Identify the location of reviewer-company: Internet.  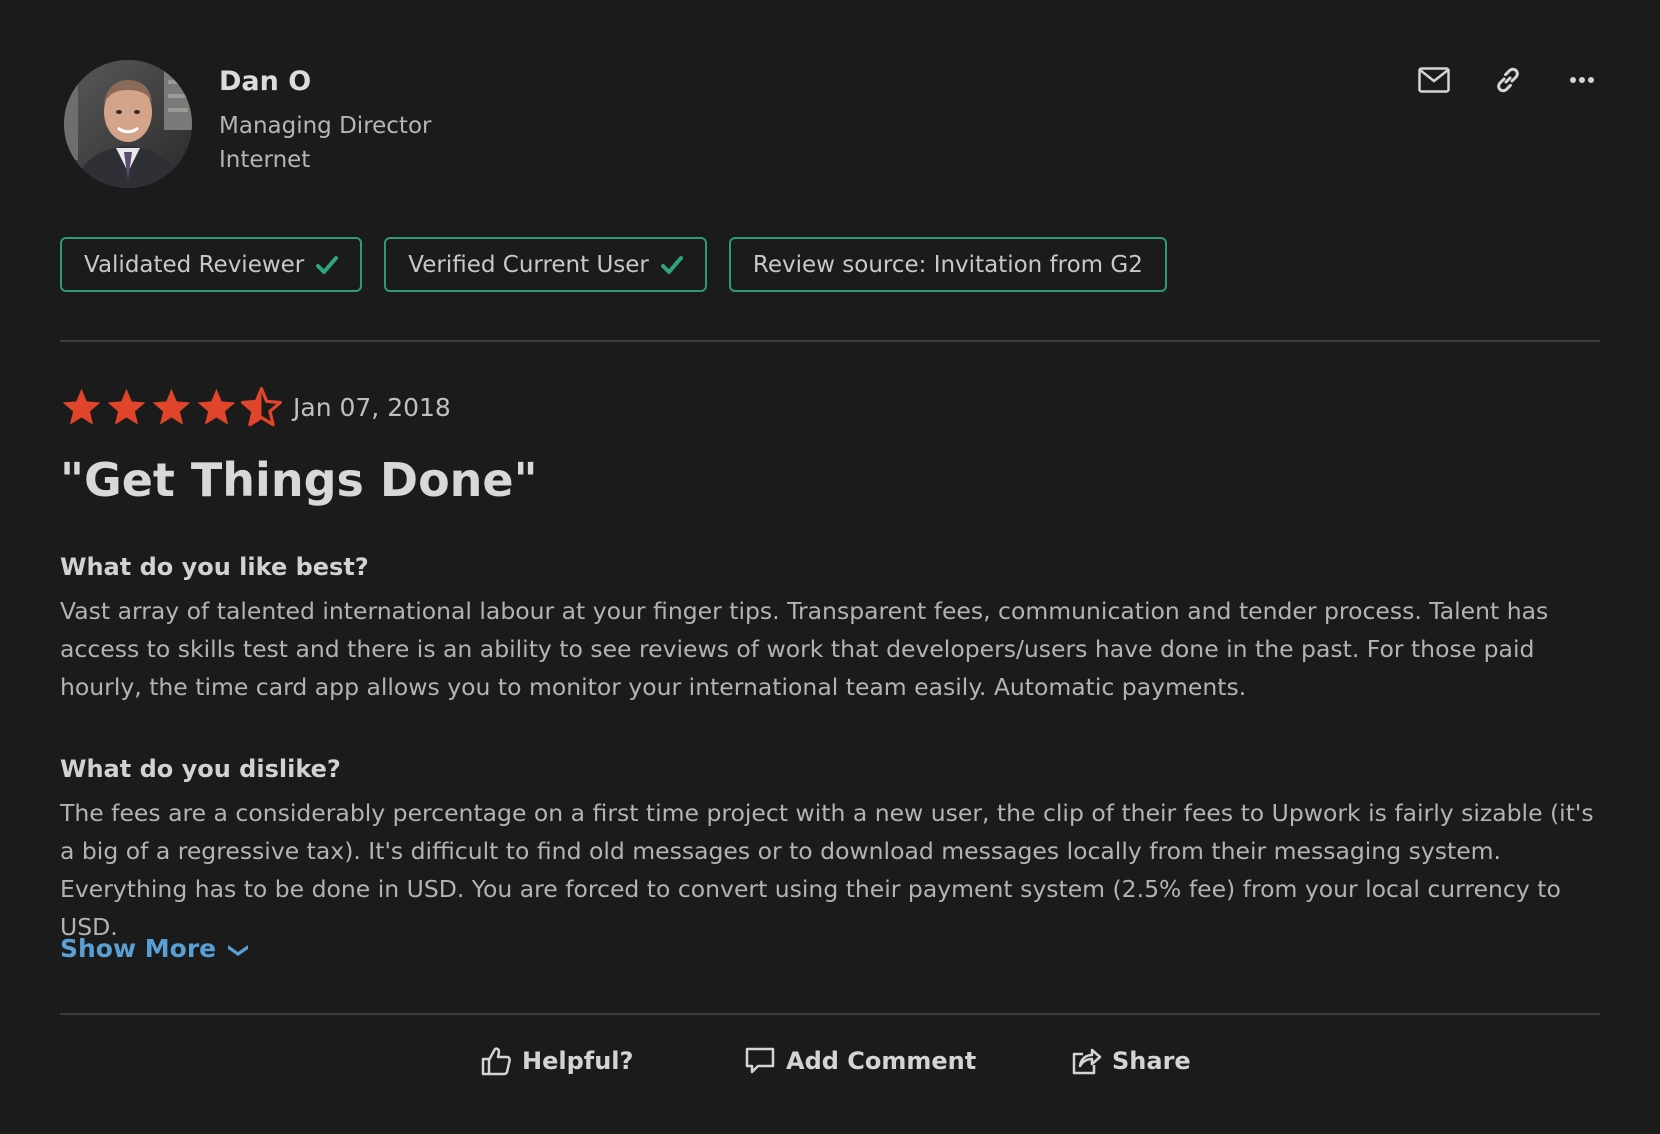
(265, 160).